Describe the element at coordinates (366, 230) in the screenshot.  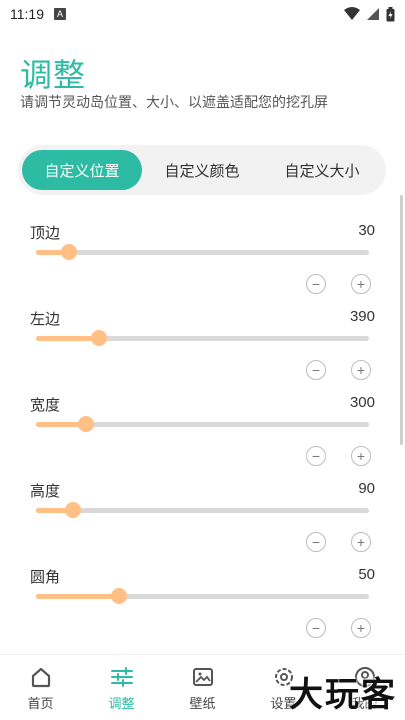
I see `setting-value: 30` at that location.